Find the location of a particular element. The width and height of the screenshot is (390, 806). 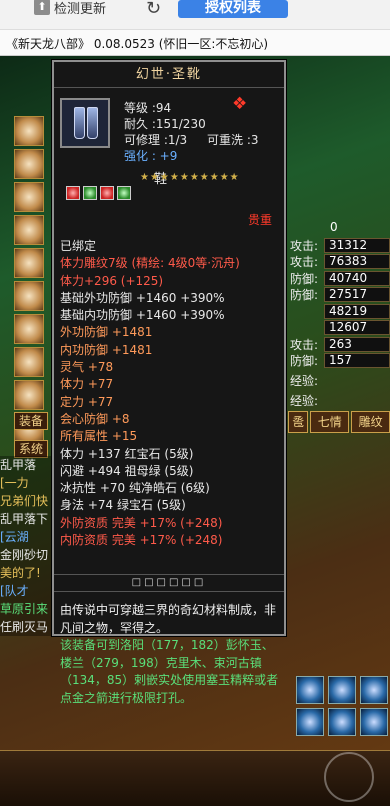

chat-line: [队才 is located at coordinates (26, 591).